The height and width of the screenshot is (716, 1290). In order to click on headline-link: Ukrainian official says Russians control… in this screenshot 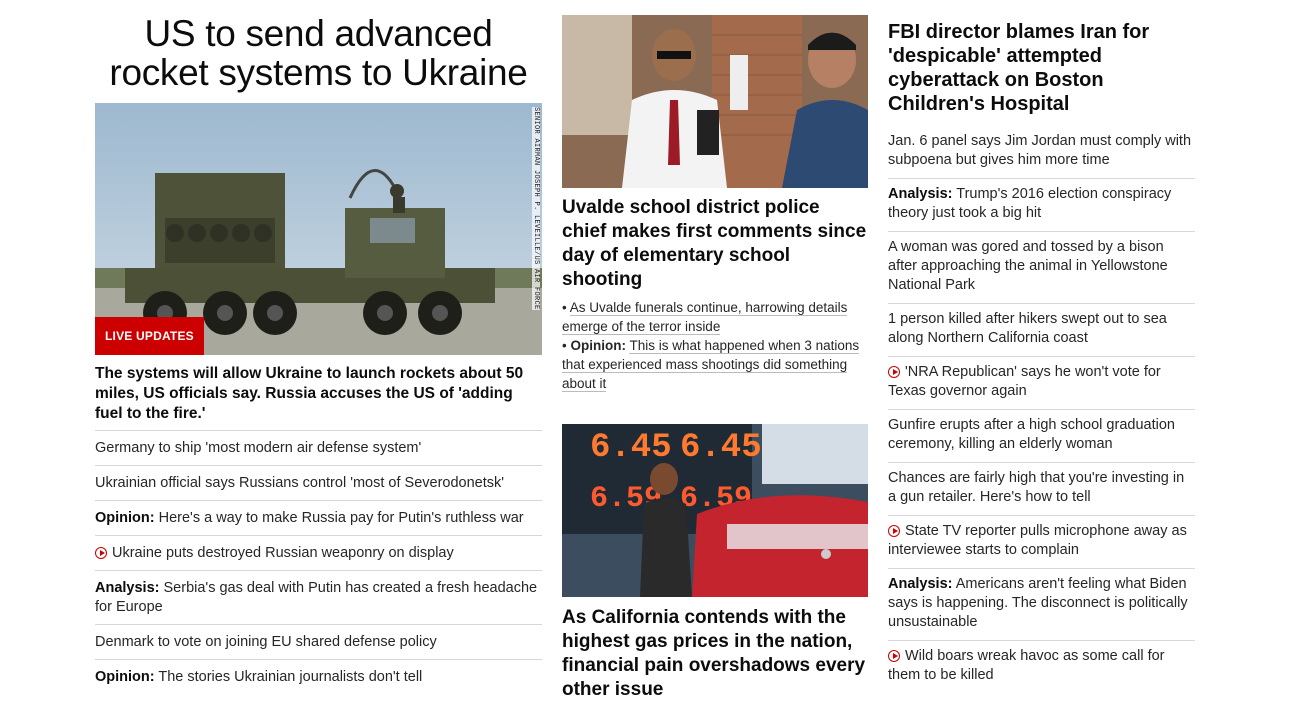, I will do `click(318, 482)`.